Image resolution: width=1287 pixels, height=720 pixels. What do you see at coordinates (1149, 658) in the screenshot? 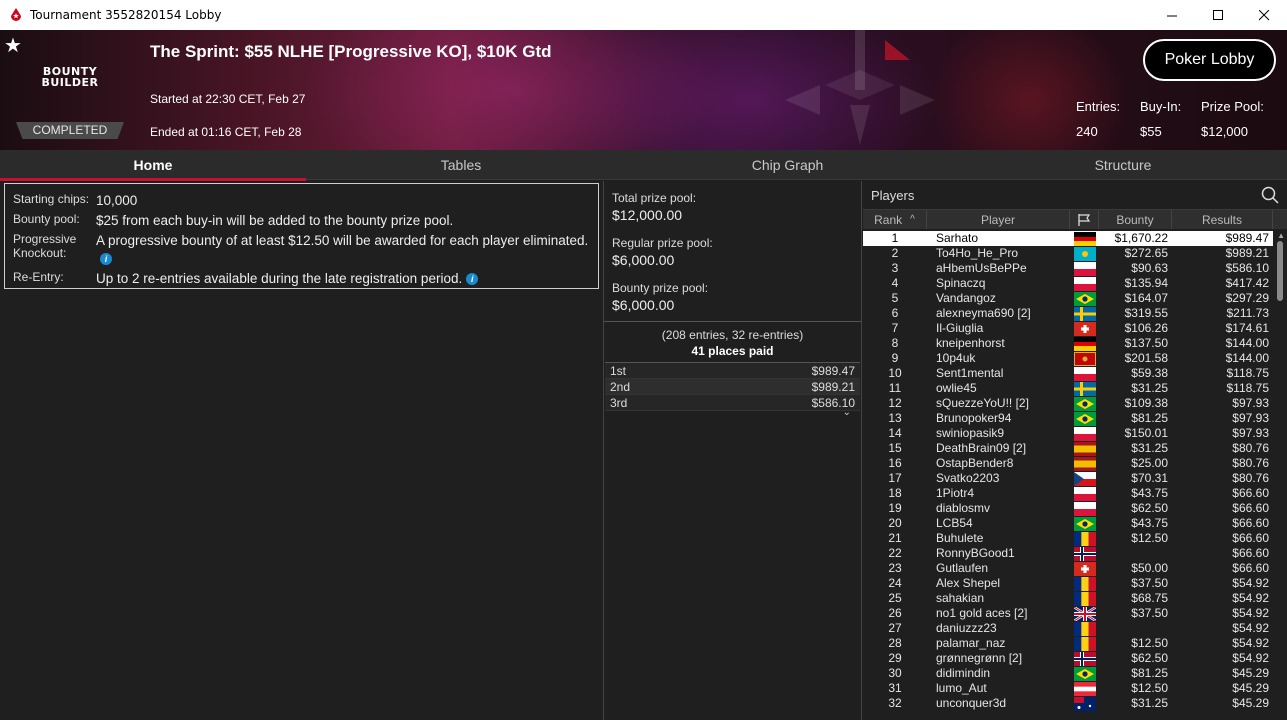
I see `player-bounty: $62.50` at bounding box center [1149, 658].